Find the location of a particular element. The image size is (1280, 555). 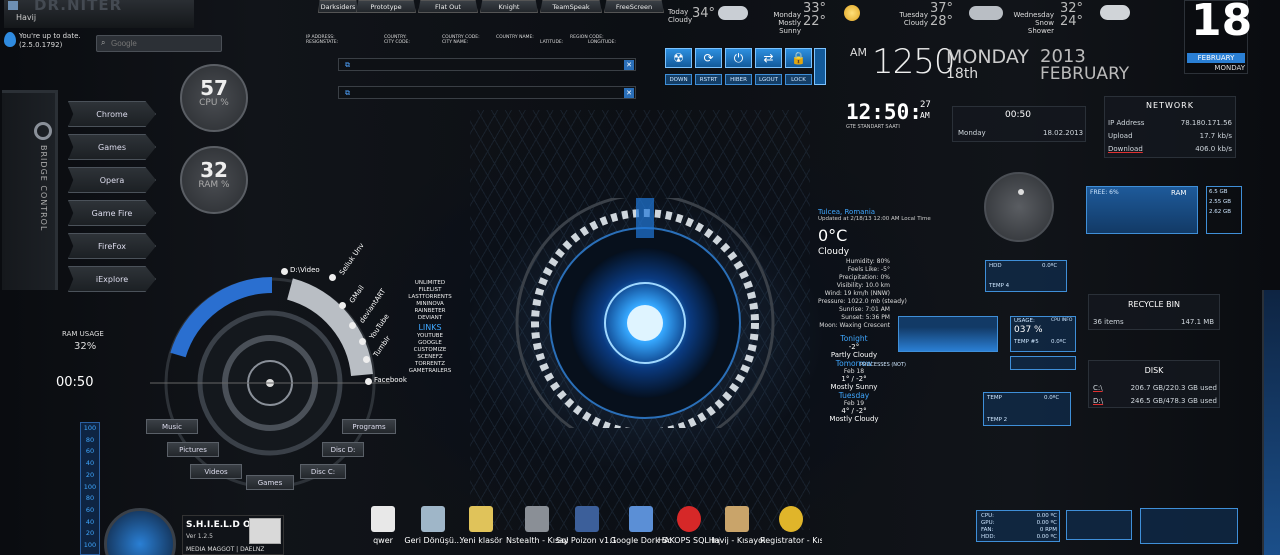

weather-temp: 33° 22° is located at coordinates (815, 15).